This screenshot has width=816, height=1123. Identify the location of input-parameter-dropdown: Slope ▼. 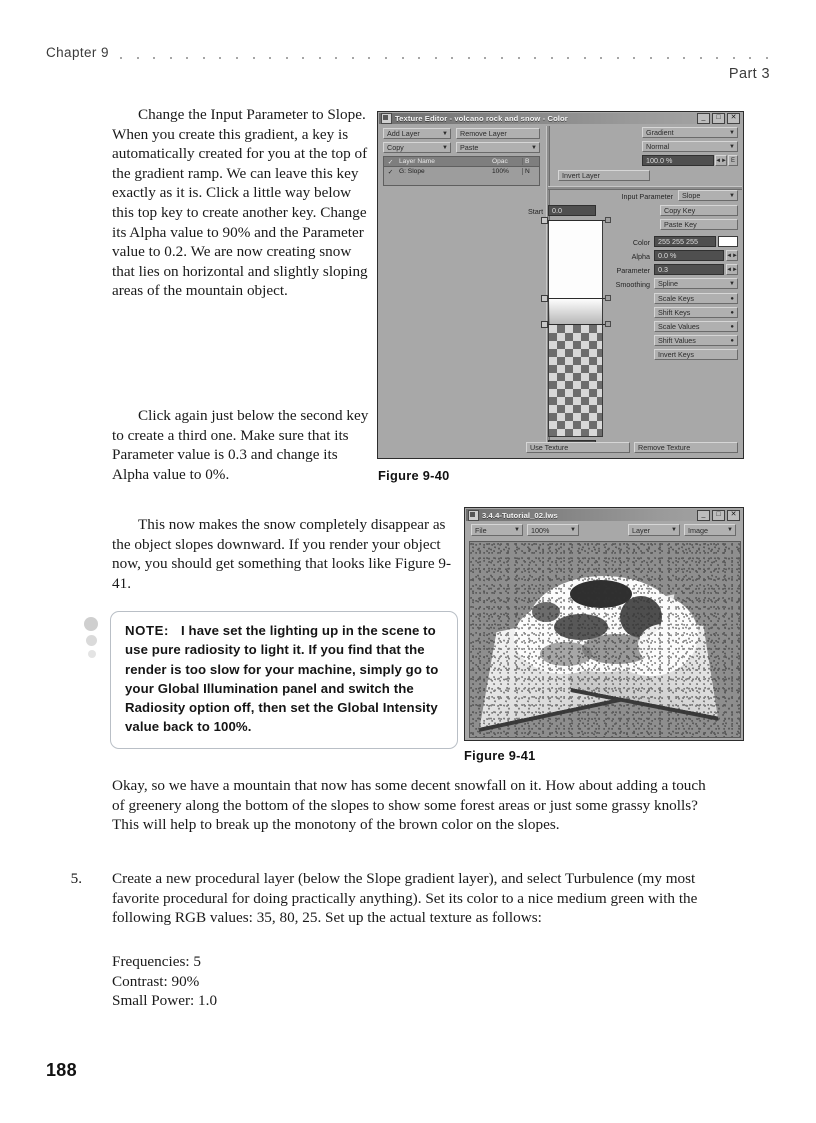
(708, 195).